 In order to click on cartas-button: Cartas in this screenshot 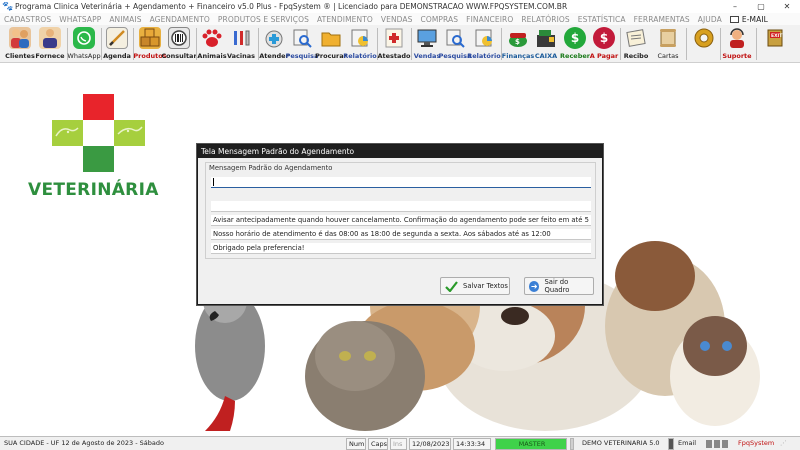, I will do `click(668, 44)`.